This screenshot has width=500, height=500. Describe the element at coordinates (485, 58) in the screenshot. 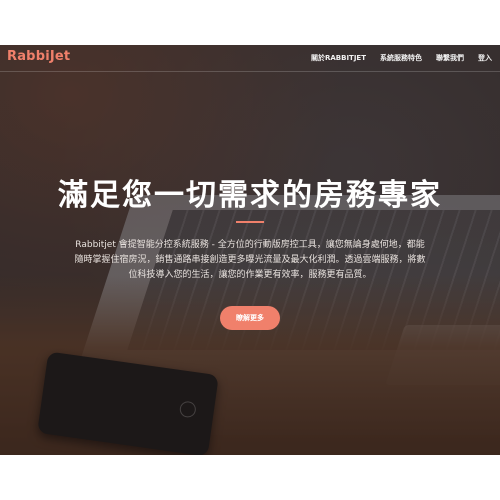

I see `nav-item-login: 登入` at that location.